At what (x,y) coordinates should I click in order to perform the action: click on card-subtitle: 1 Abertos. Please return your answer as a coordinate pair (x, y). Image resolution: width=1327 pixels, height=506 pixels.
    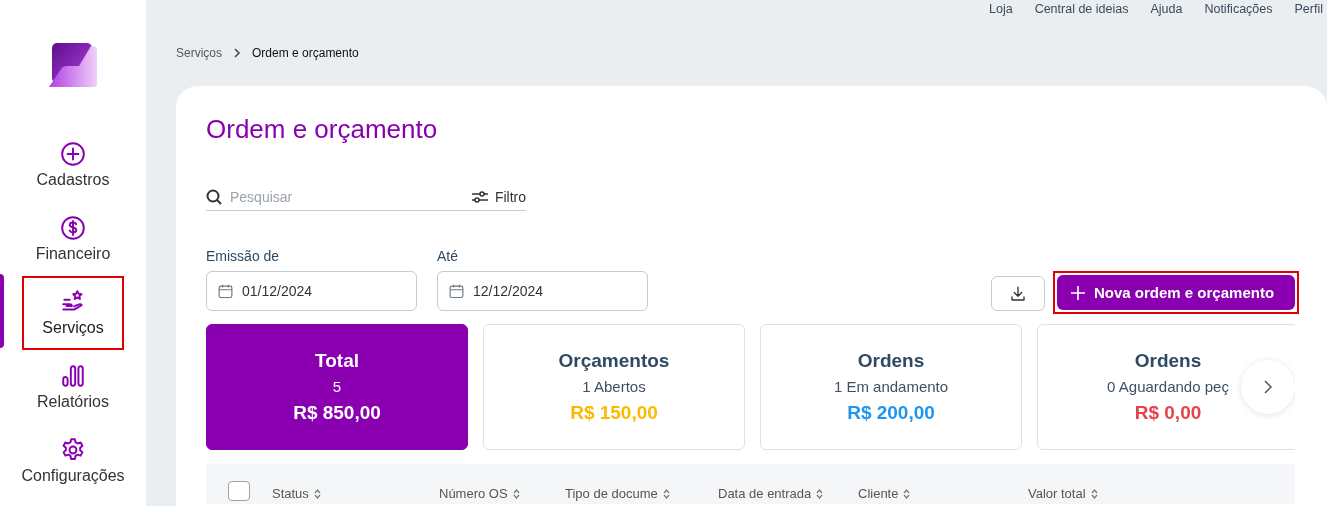
    Looking at the image, I should click on (614, 386).